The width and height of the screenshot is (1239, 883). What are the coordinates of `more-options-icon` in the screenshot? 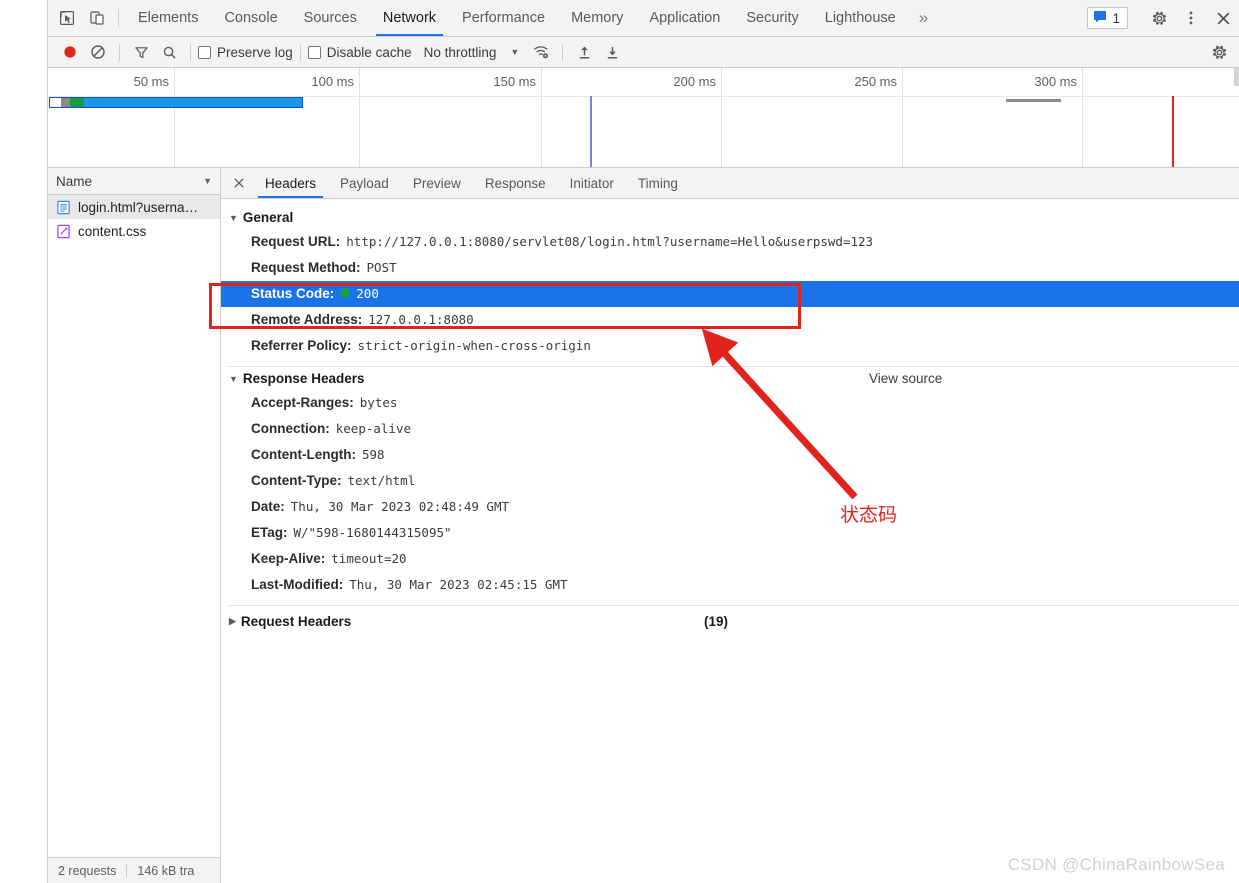 It's located at (1191, 18).